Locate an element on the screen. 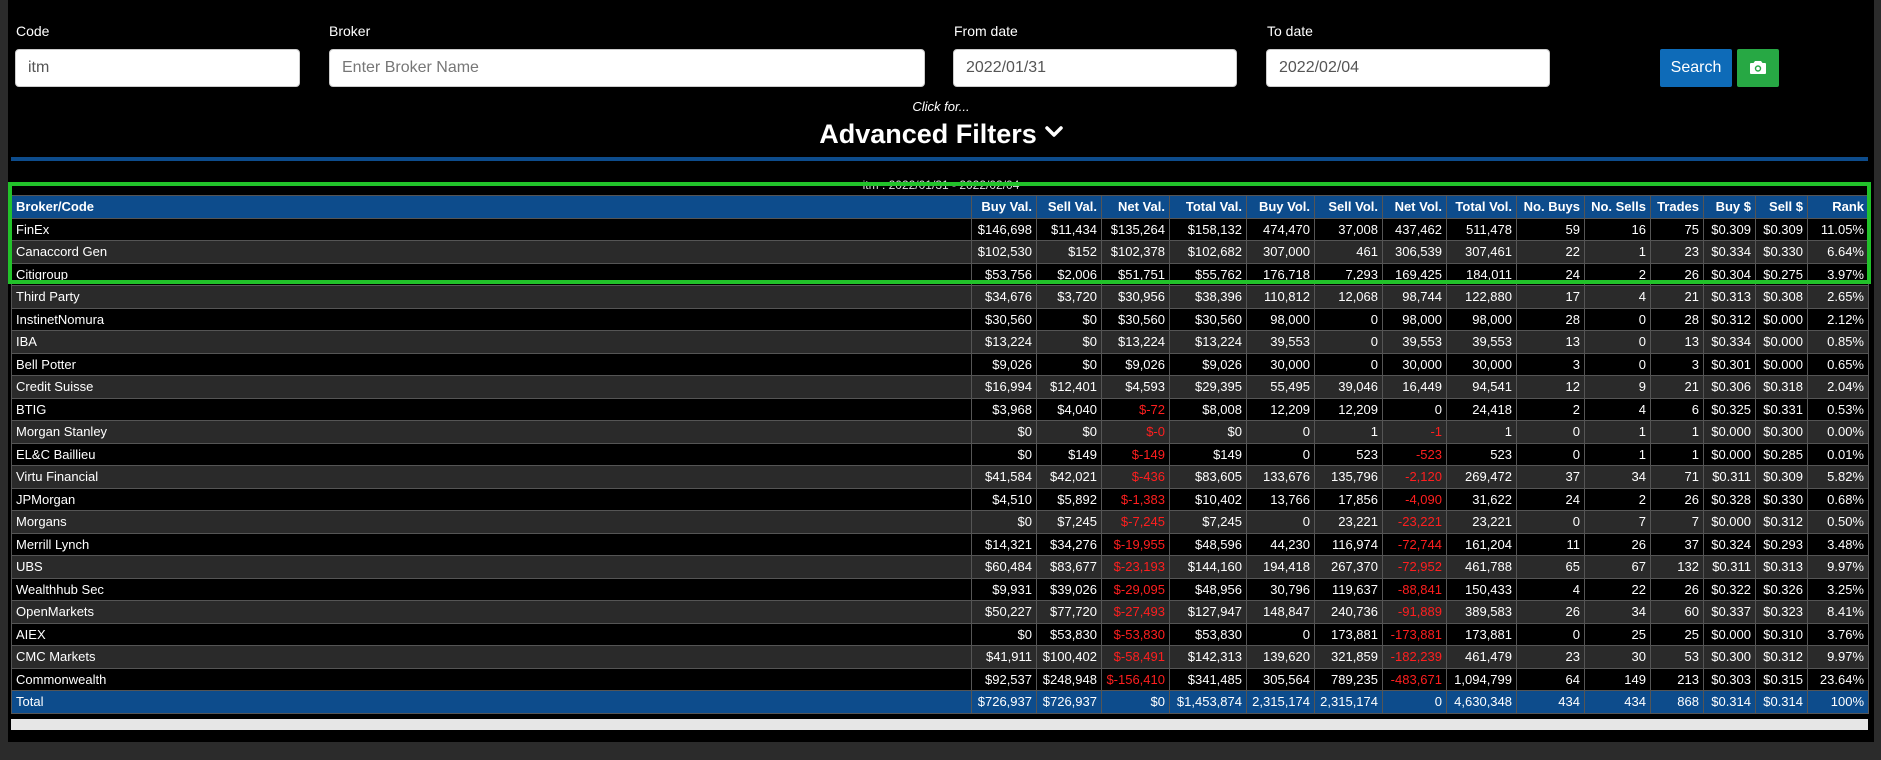 Image resolution: width=1881 pixels, height=760 pixels. table-cell: 176,718 is located at coordinates (1280, 274).